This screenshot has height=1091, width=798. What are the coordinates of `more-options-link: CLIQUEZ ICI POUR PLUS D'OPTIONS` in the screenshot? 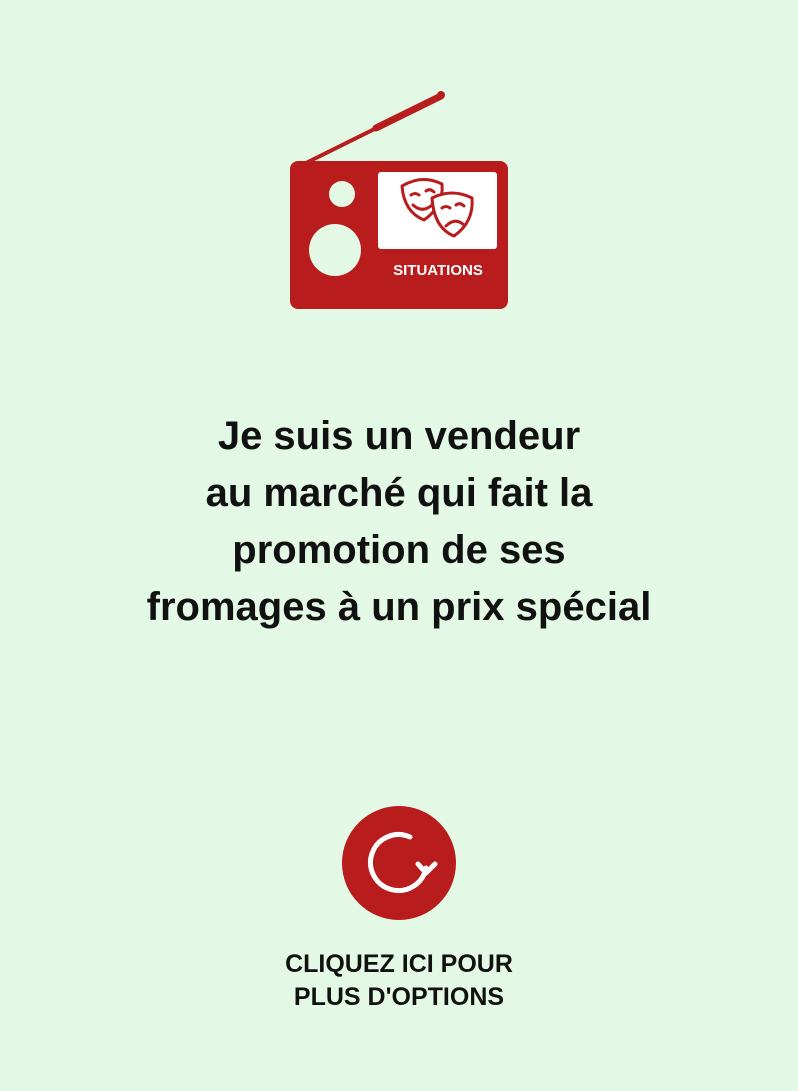 It's located at (399, 981).